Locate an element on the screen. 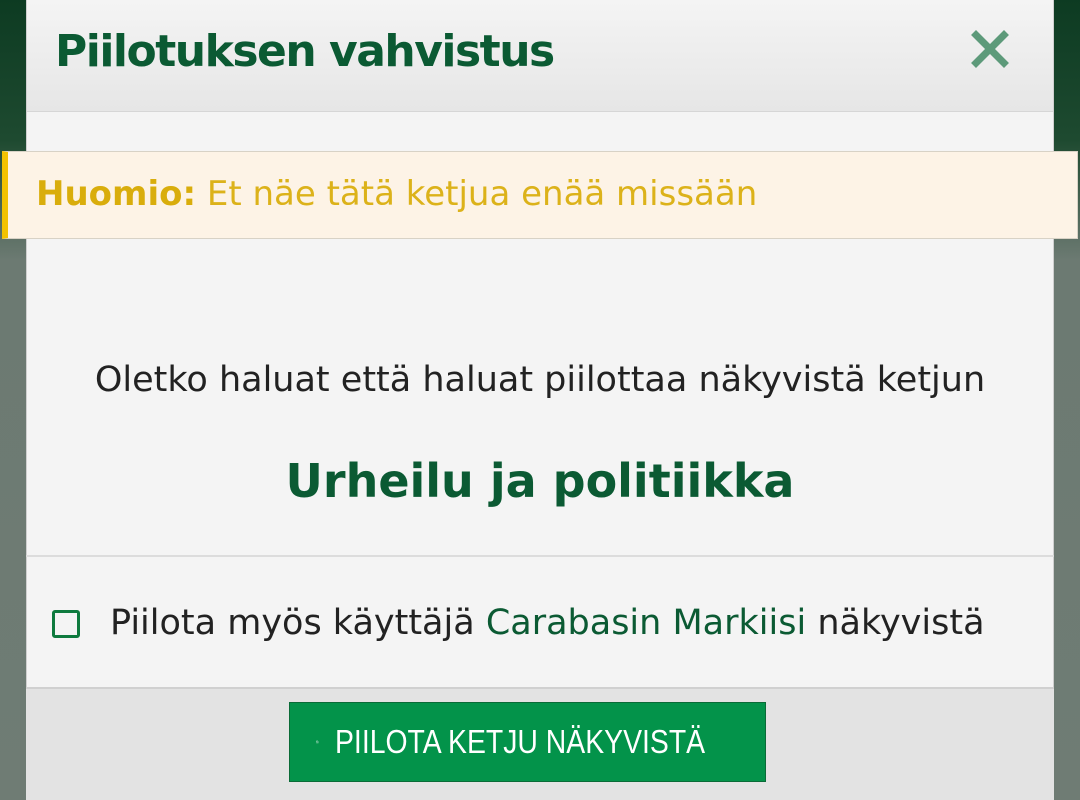 The image size is (1080, 800). dialog-header: Piilotuksen vahvistus is located at coordinates (540, 56).